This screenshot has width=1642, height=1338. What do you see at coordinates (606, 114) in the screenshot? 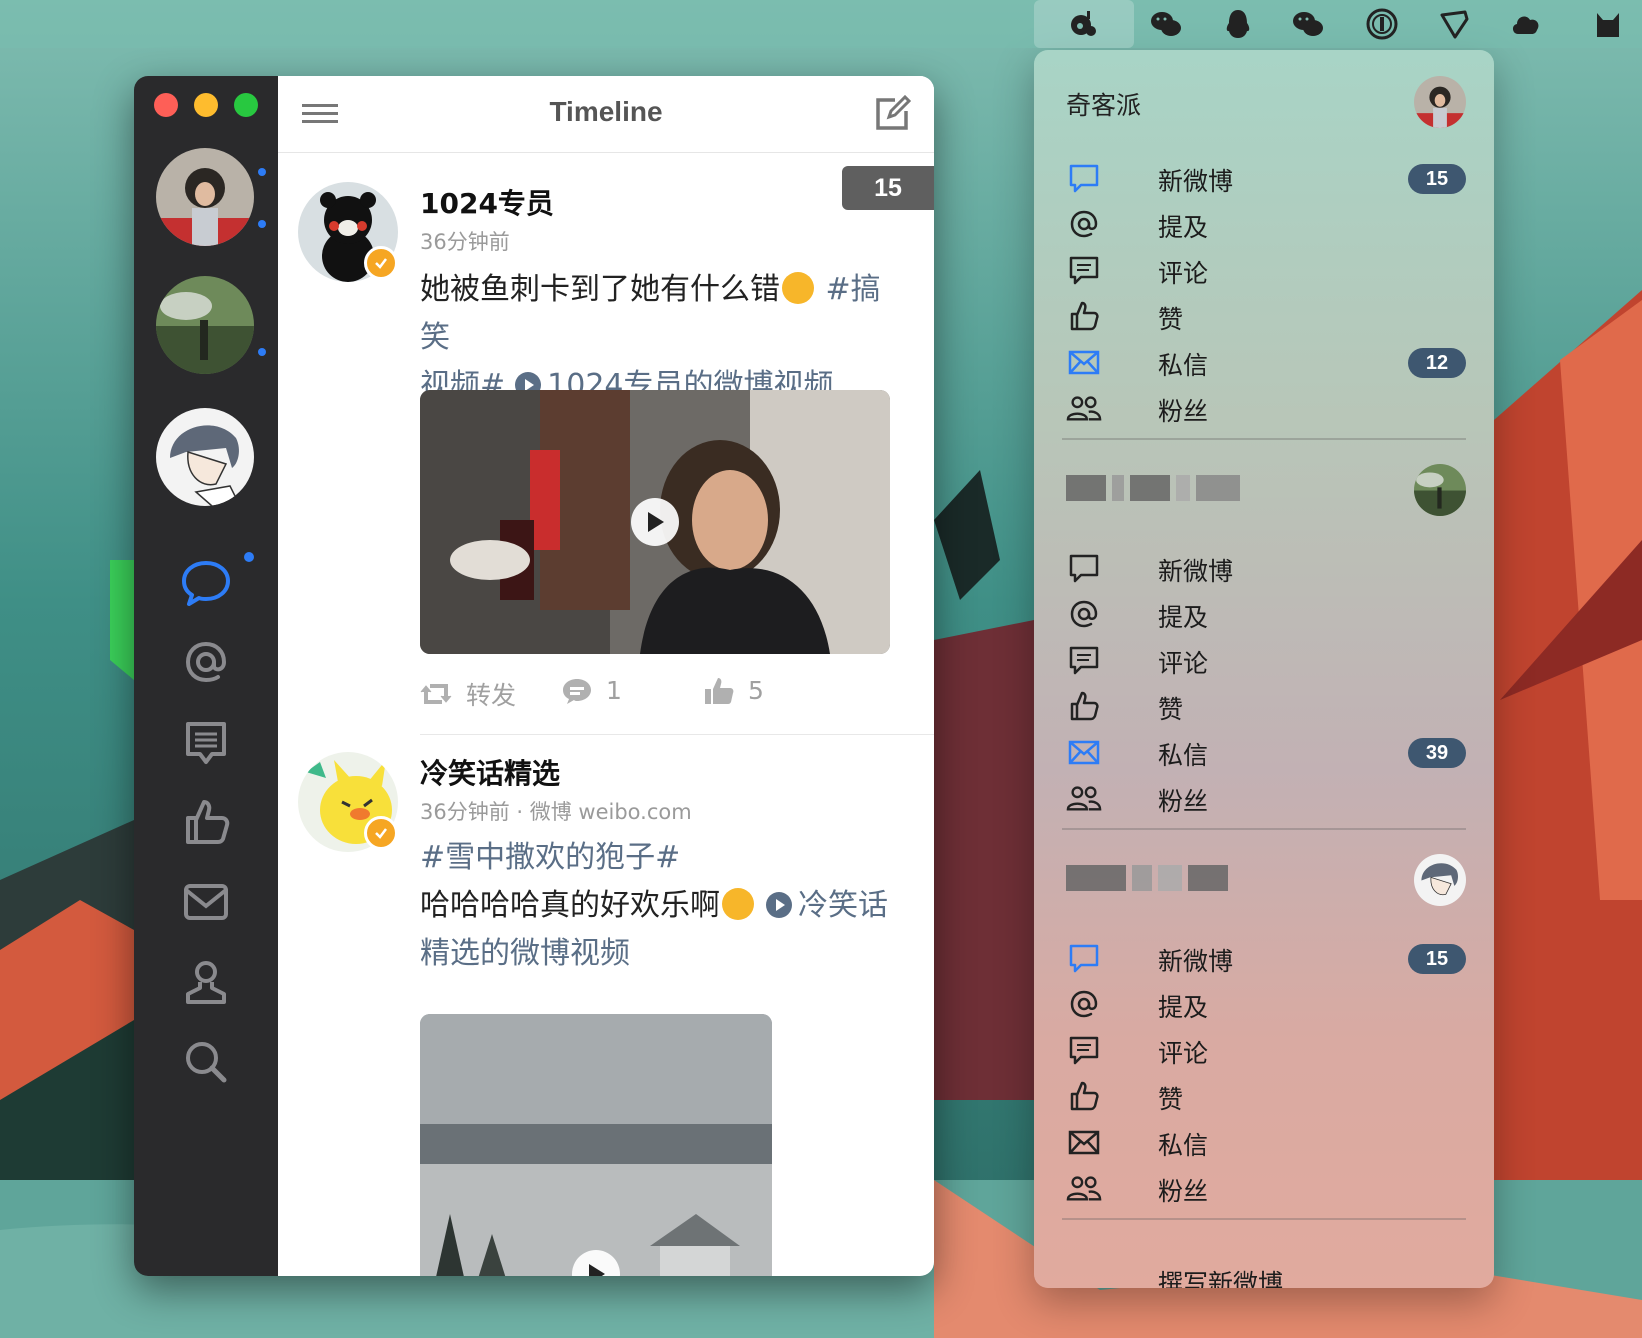
I see `title-bar: Timeline` at bounding box center [606, 114].